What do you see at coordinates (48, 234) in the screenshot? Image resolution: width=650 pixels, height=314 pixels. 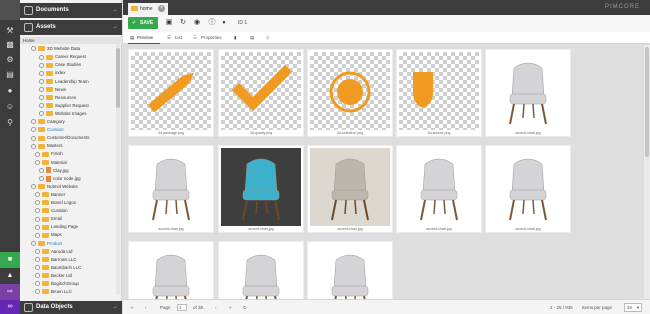 I see `tree-item: Maps` at bounding box center [48, 234].